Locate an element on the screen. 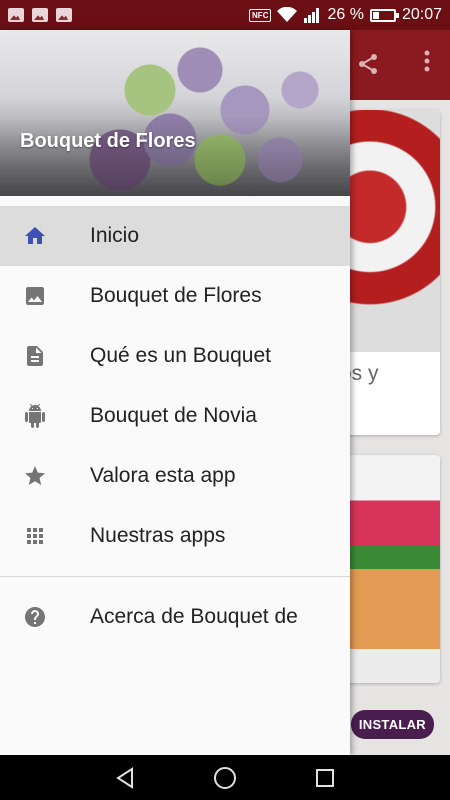  menu-item-inicio: Inicio is located at coordinates (175, 236).